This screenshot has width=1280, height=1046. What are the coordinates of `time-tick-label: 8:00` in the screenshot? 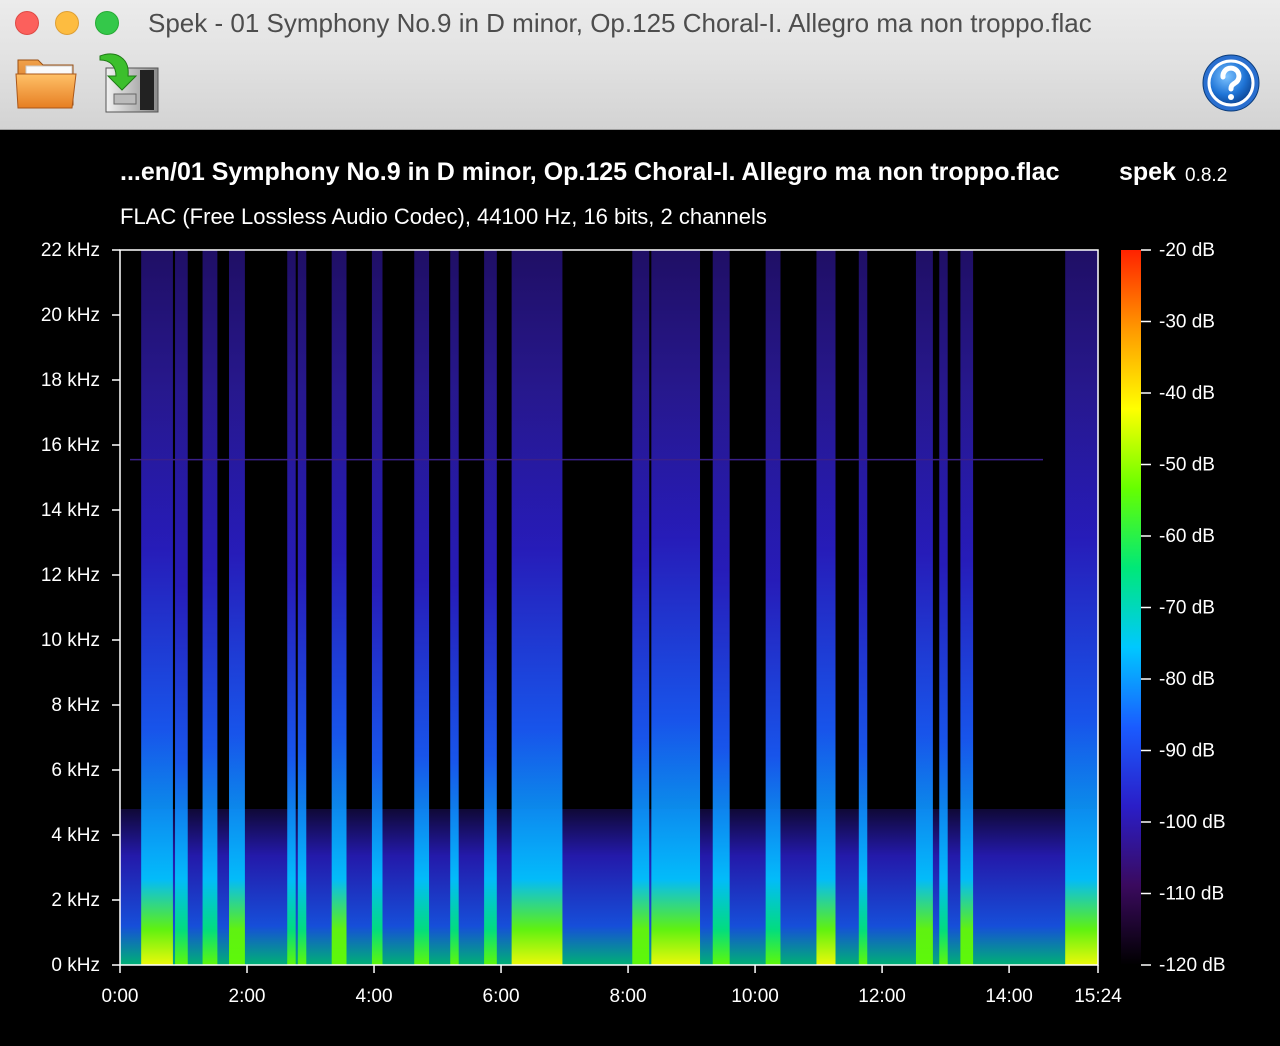 It's located at (628, 996).